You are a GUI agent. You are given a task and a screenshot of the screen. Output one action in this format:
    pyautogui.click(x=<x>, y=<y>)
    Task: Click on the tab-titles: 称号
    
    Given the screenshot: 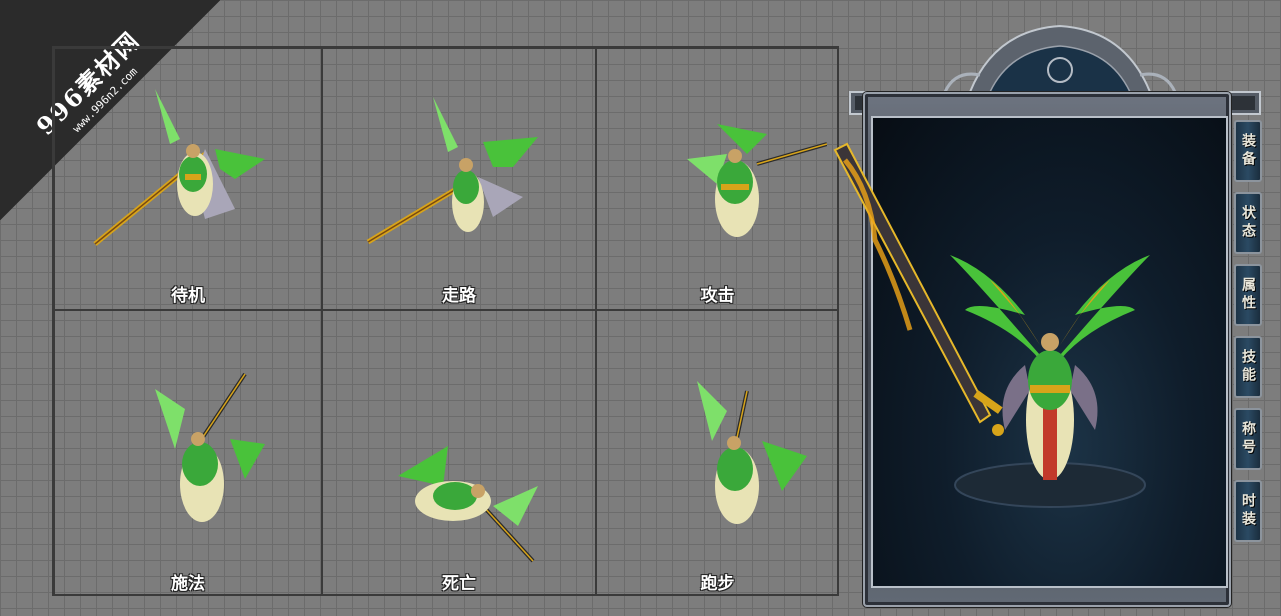 What is the action you would take?
    pyautogui.click(x=1248, y=439)
    